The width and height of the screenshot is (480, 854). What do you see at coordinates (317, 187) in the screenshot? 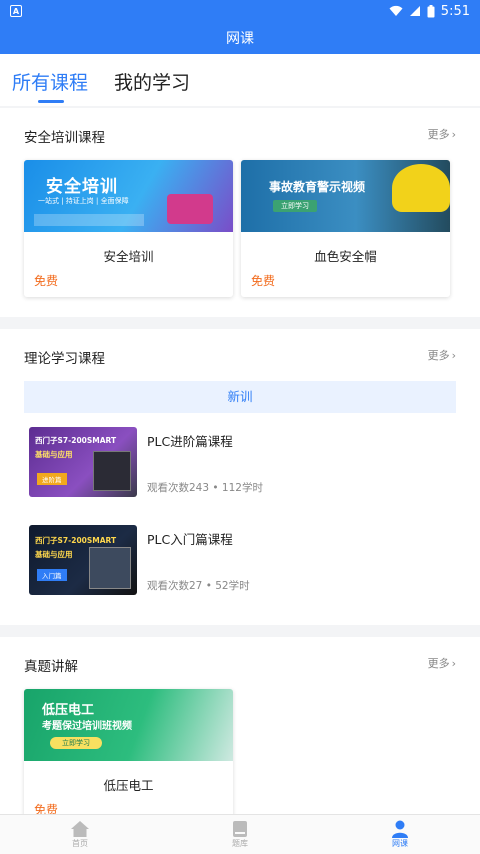
I see `thumbnail-title: 事故教育警示视频` at bounding box center [317, 187].